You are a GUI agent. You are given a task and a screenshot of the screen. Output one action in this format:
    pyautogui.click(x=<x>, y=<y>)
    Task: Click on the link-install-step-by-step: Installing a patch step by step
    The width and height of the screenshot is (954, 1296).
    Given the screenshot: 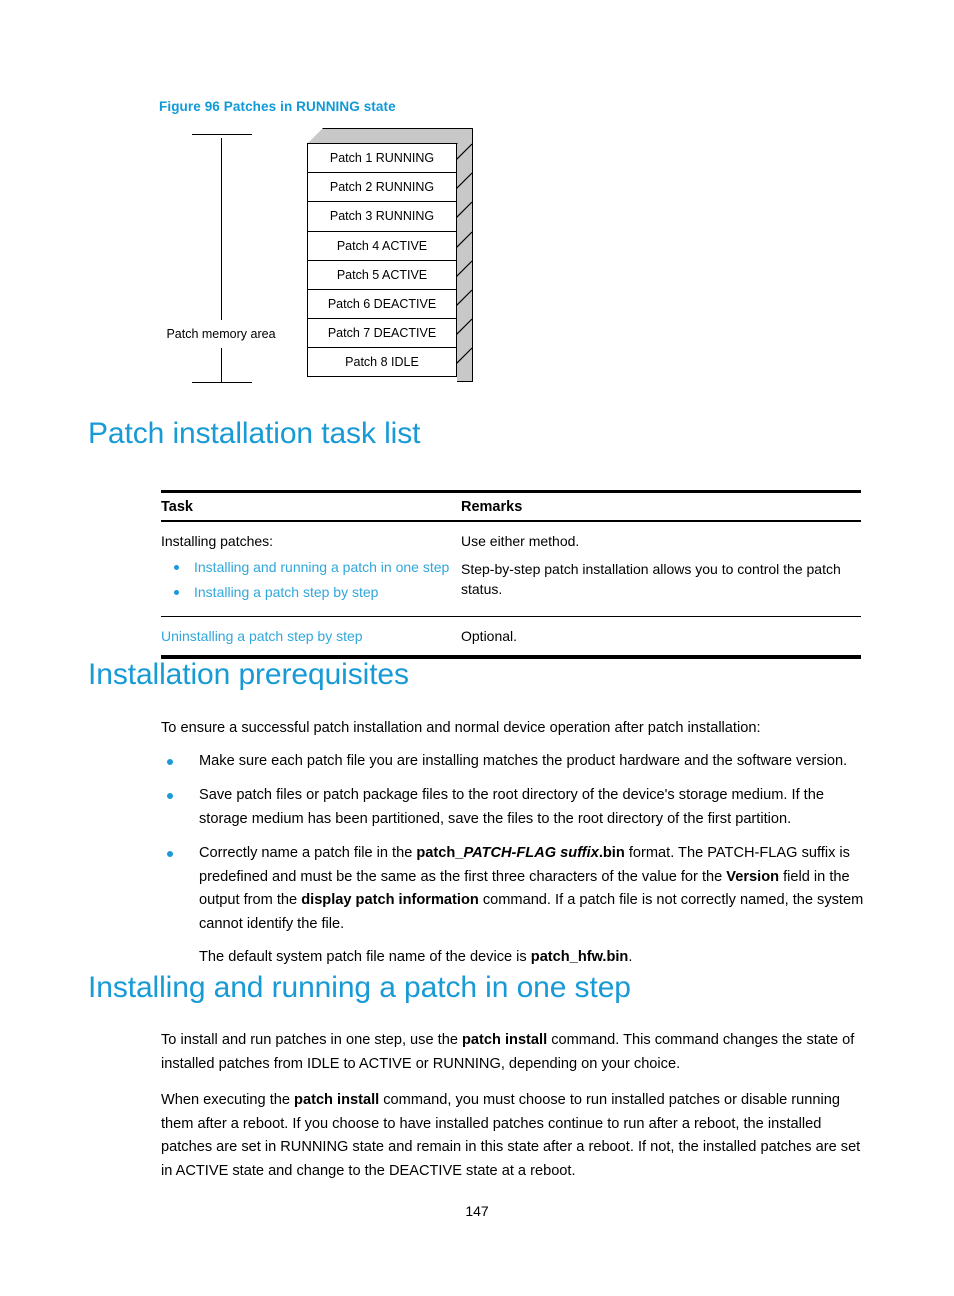 What is the action you would take?
    pyautogui.click(x=286, y=592)
    